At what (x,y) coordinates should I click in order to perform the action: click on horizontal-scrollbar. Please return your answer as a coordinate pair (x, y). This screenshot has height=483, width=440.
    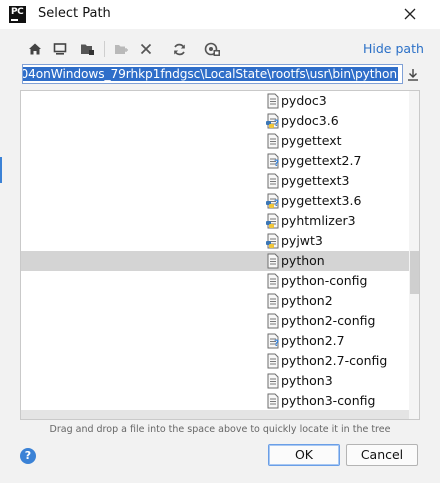
    Looking at the image, I should click on (215, 414).